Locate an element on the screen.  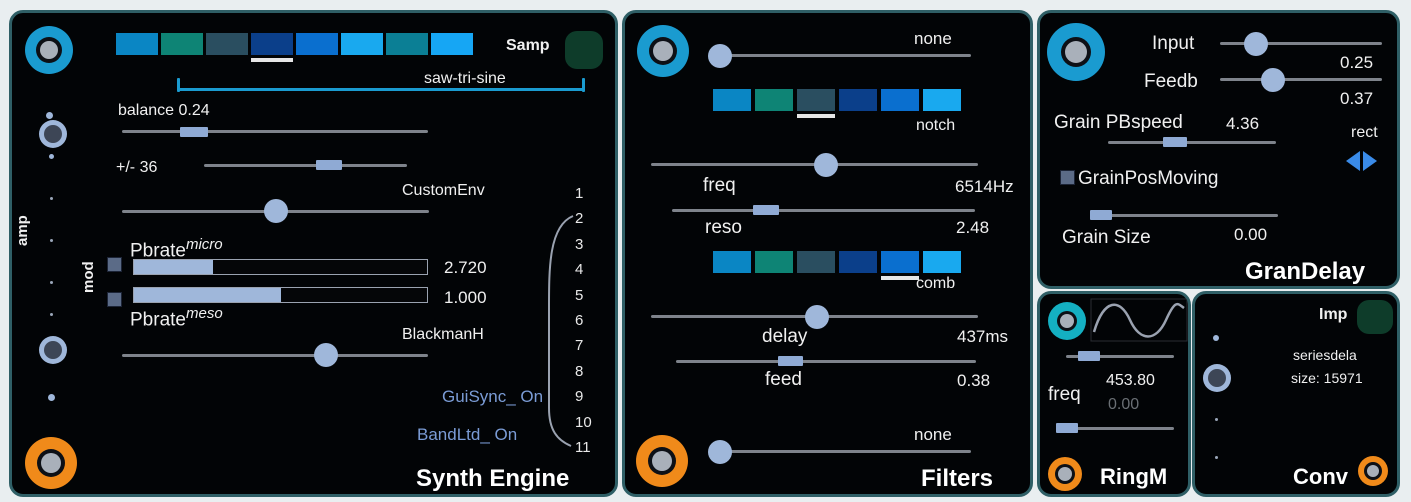
filters-orange-button is located at coordinates (662, 461).